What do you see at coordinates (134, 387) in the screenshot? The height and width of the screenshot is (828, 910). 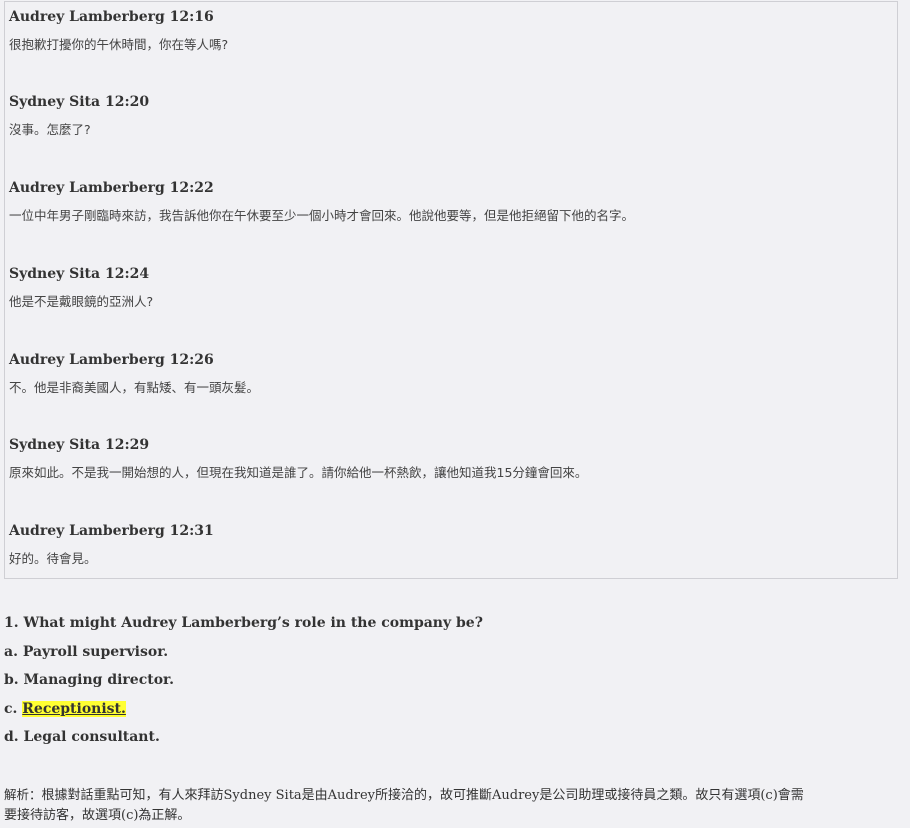 I see `message-text: 不。他是非裔美國人，有點矮、有一頭灰髮。` at bounding box center [134, 387].